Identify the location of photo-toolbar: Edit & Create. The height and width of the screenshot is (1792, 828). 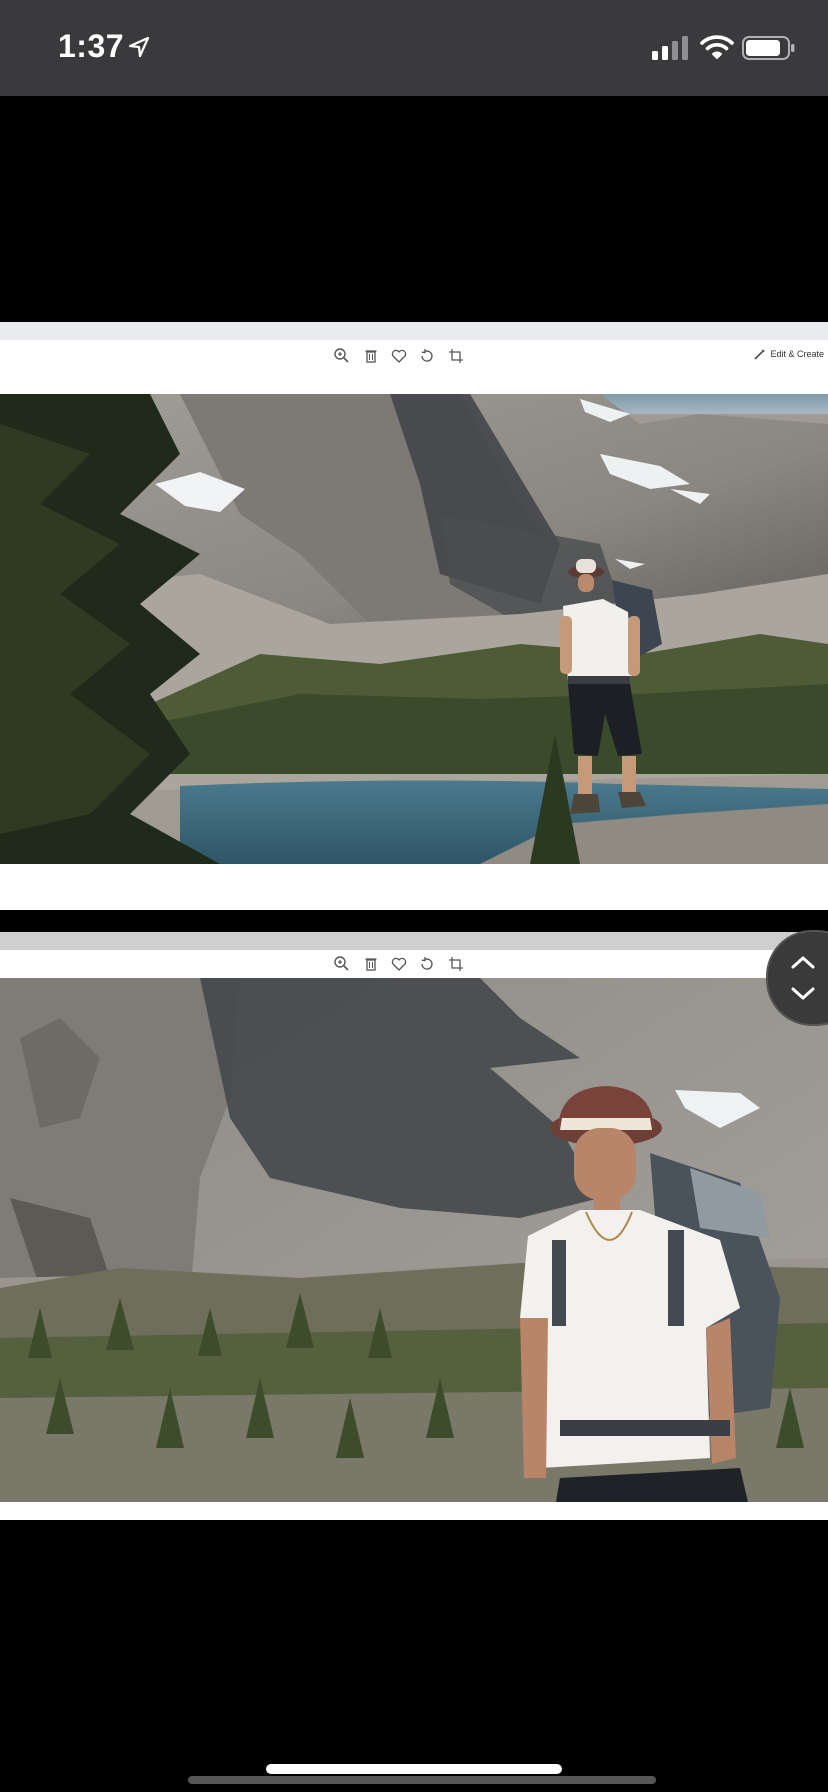
(414, 356).